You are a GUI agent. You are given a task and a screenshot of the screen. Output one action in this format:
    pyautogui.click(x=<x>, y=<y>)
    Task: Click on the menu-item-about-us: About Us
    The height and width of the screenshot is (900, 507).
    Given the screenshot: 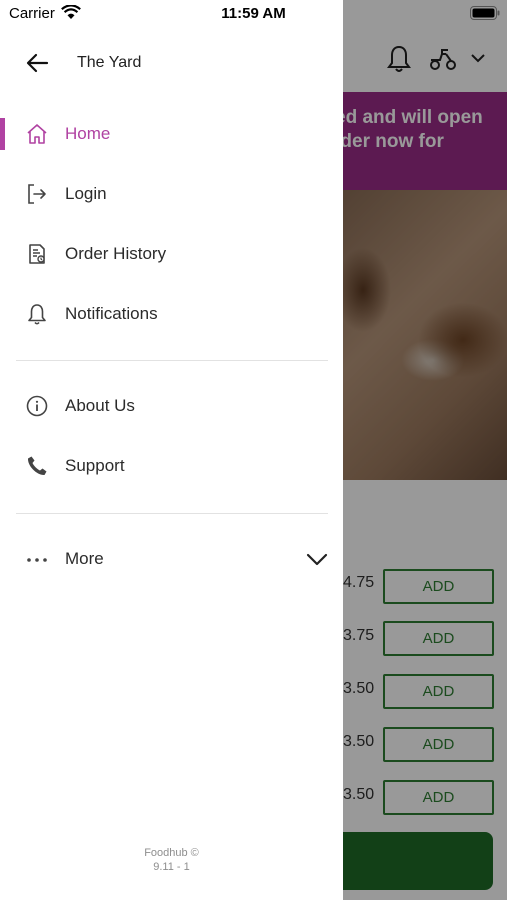 What is the action you would take?
    pyautogui.click(x=171, y=406)
    